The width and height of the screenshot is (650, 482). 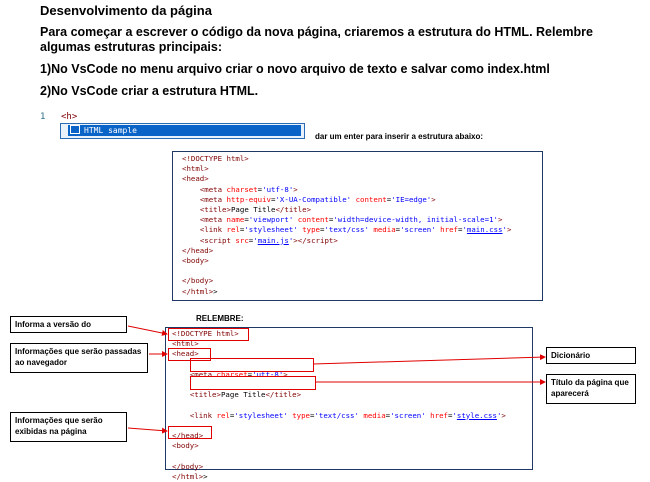 What do you see at coordinates (147, 330) in the screenshot?
I see `arrow-version` at bounding box center [147, 330].